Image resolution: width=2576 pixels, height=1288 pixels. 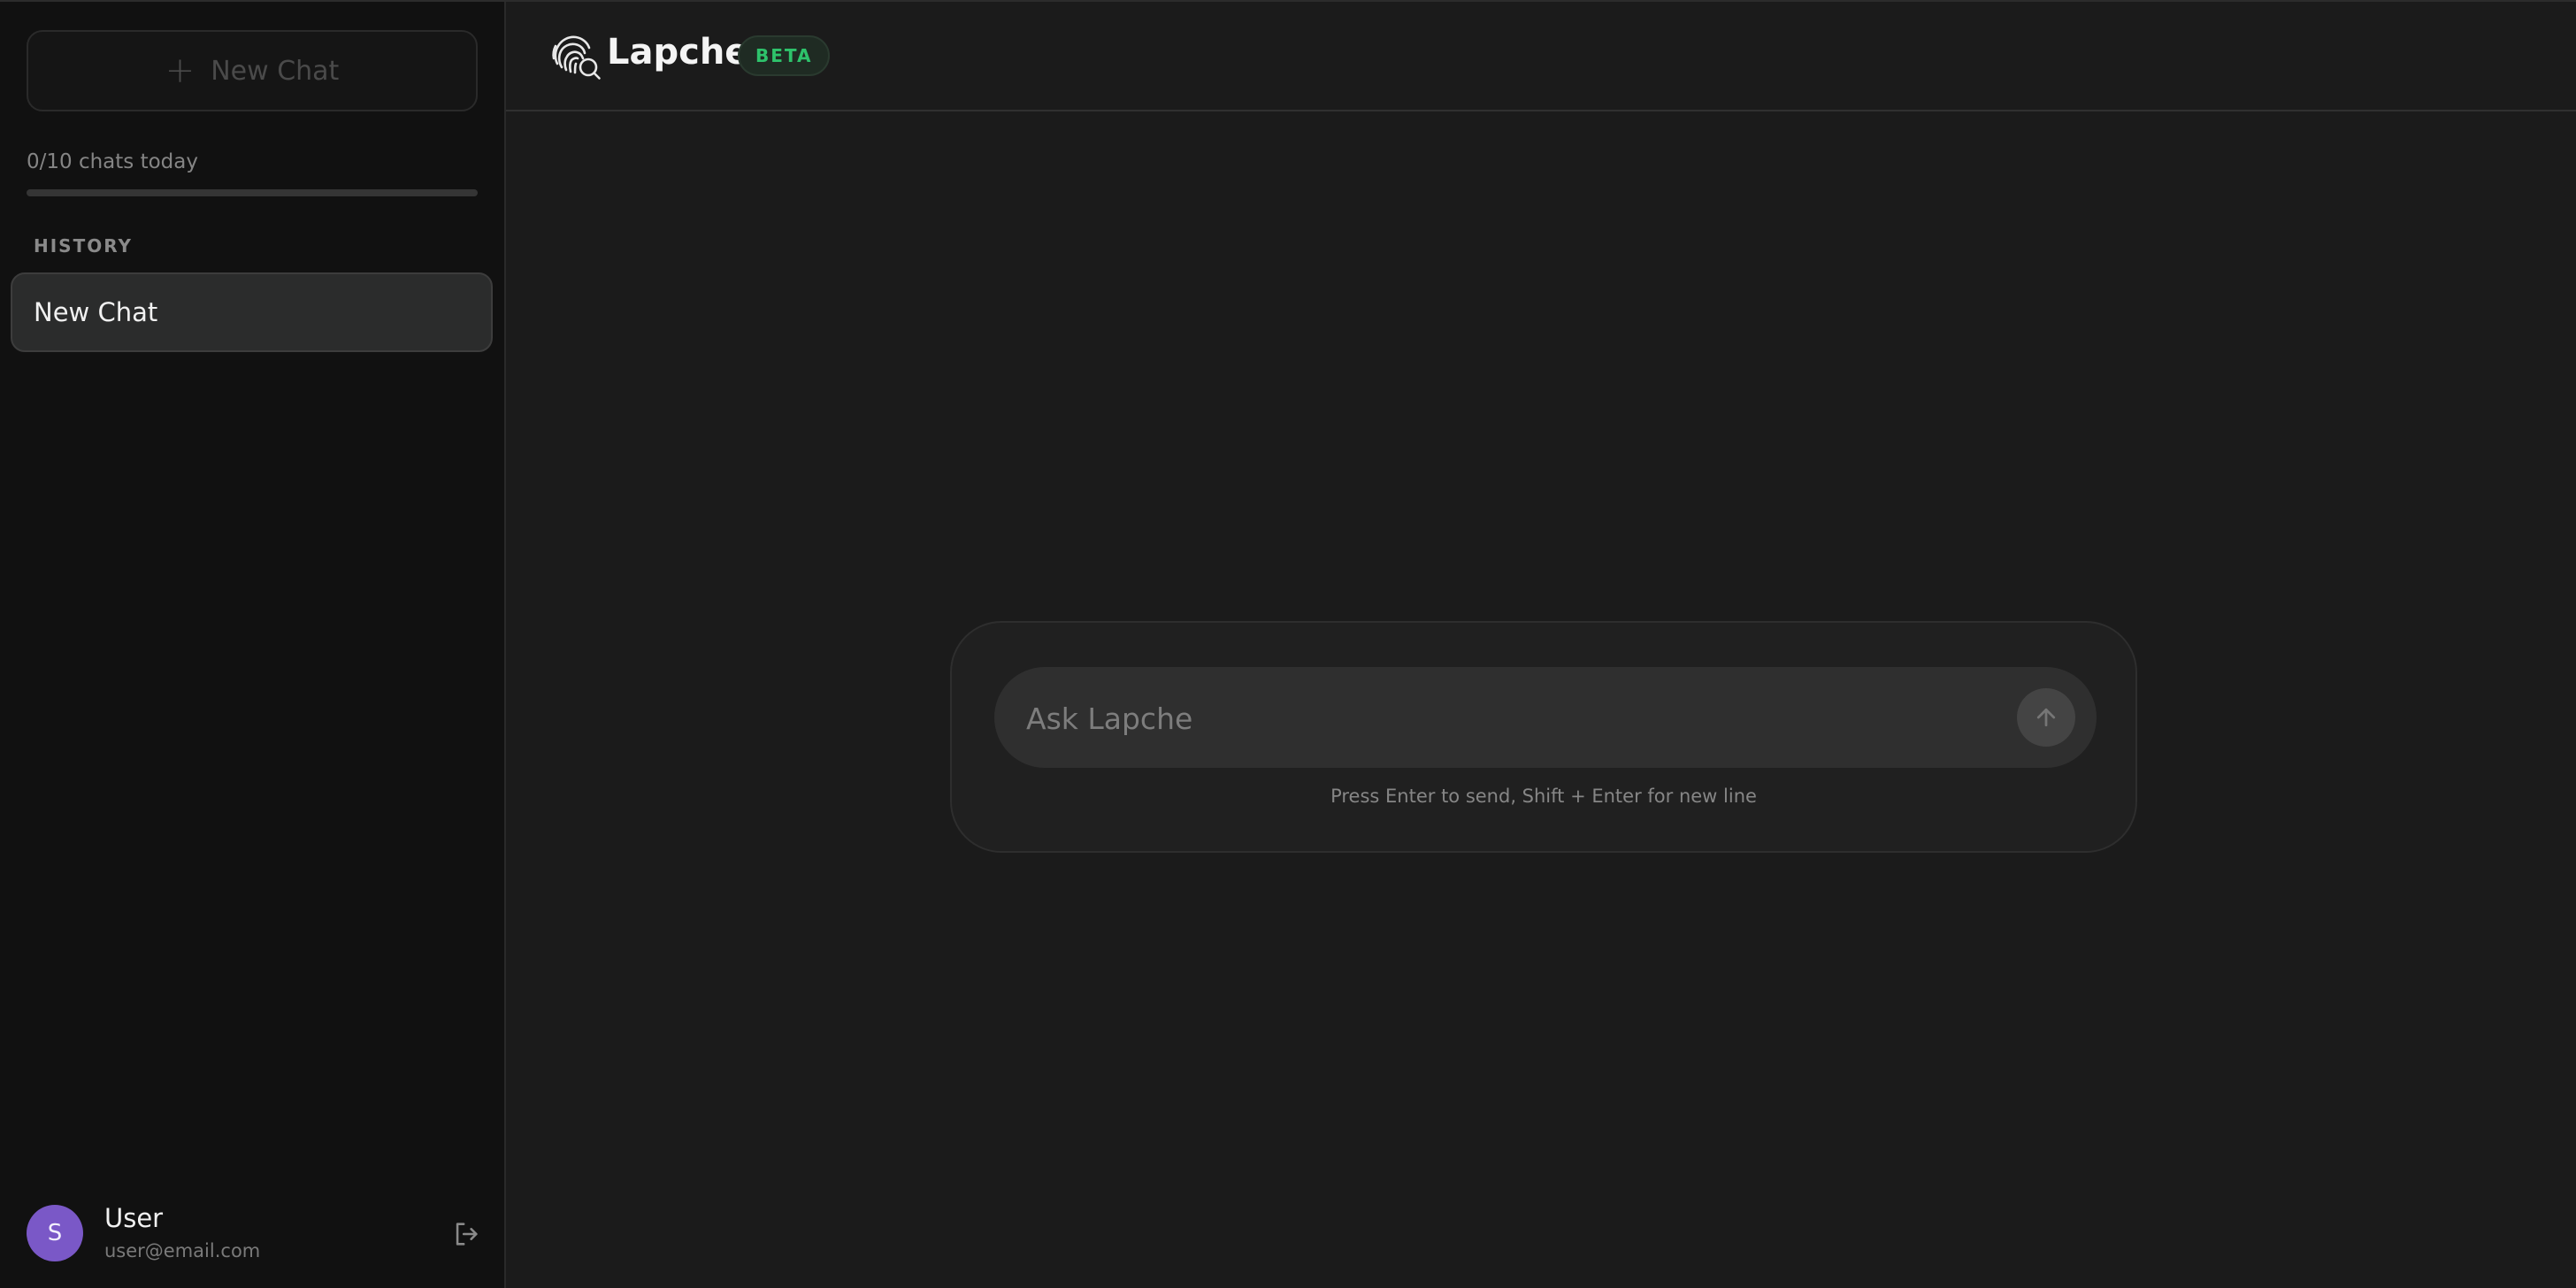 I want to click on input-container, so click(x=1545, y=718).